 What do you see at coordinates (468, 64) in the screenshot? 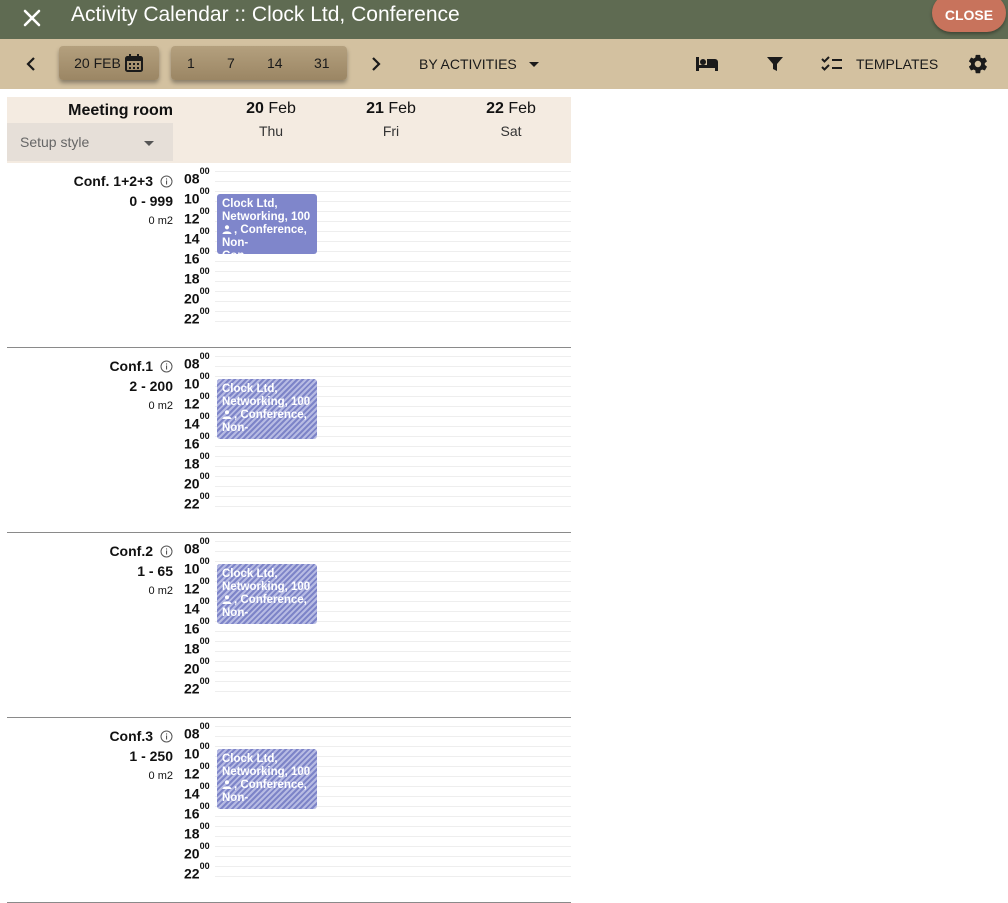
I see `view-mode-select: BY ACTIVITIES` at bounding box center [468, 64].